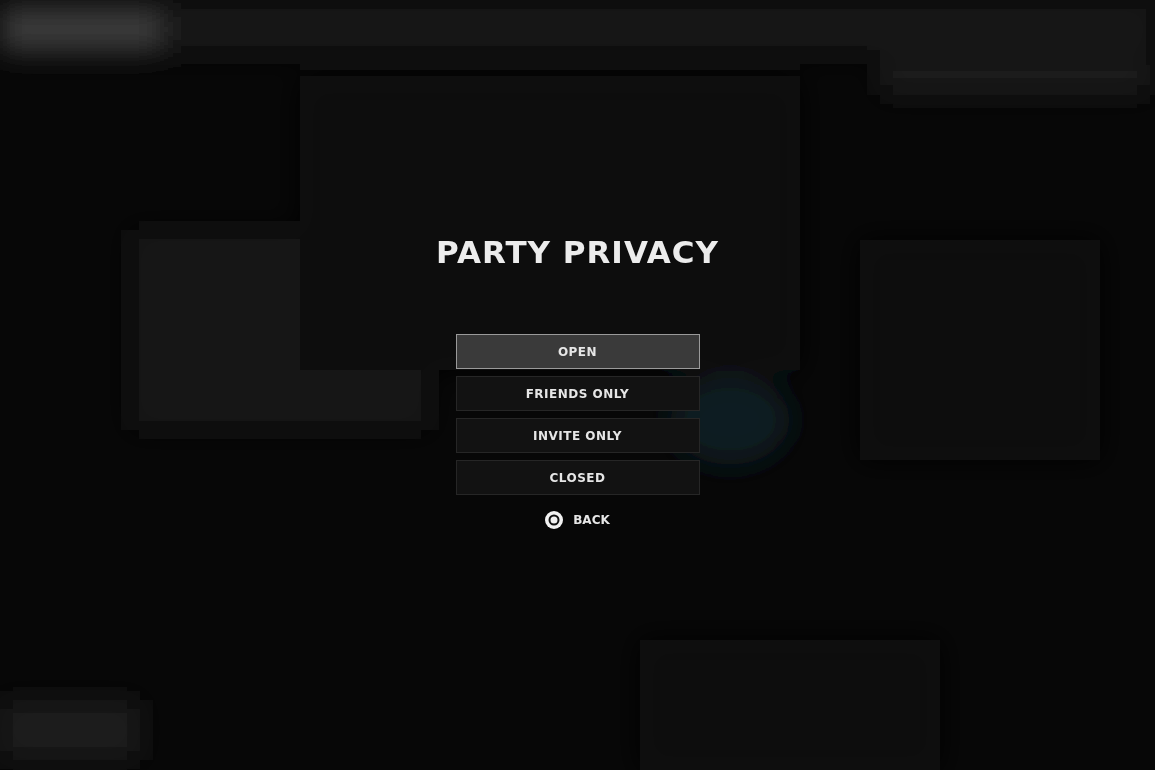  I want to click on privacy-option: CLOSED, so click(577, 477).